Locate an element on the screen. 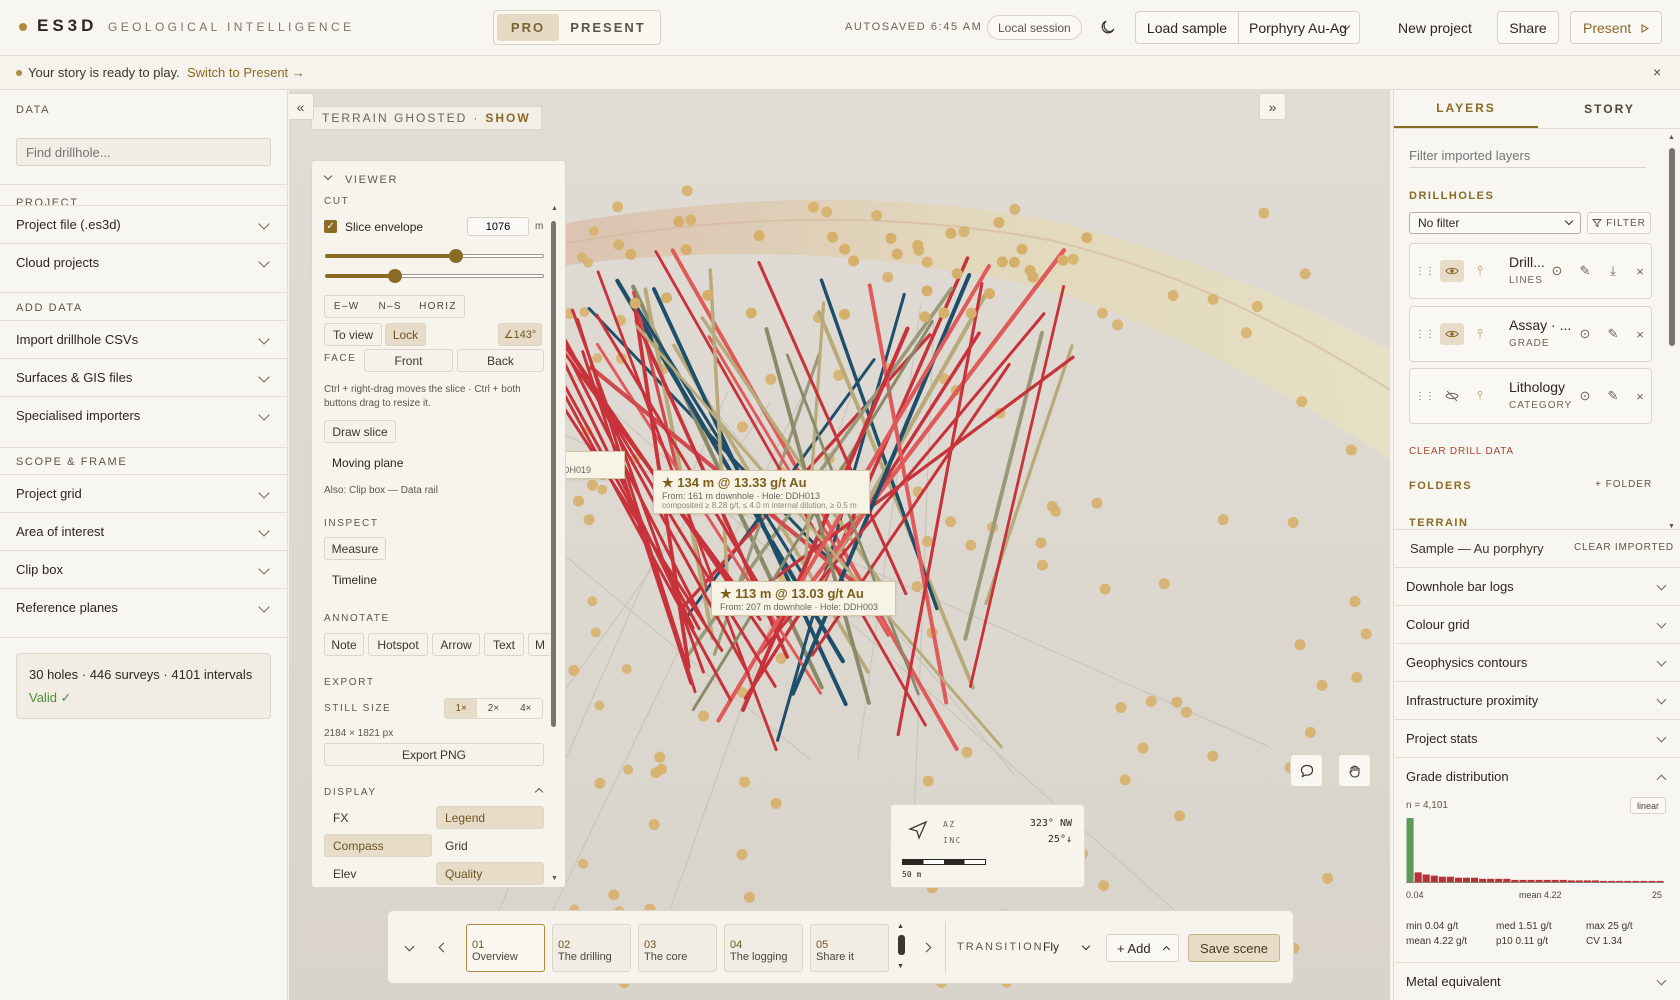 The height and width of the screenshot is (1000, 1680). axis-ns-button: N–S is located at coordinates (389, 306).